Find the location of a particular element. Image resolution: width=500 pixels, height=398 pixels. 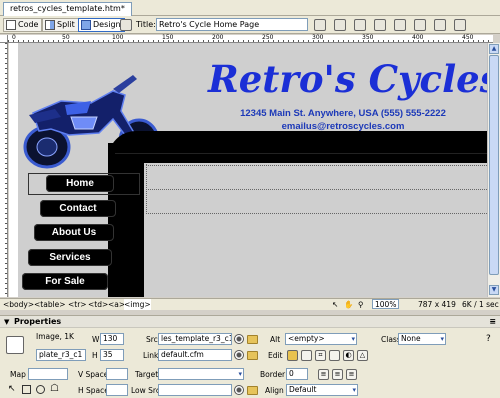

ruler-tick-label: 100 is located at coordinates (118, 37).